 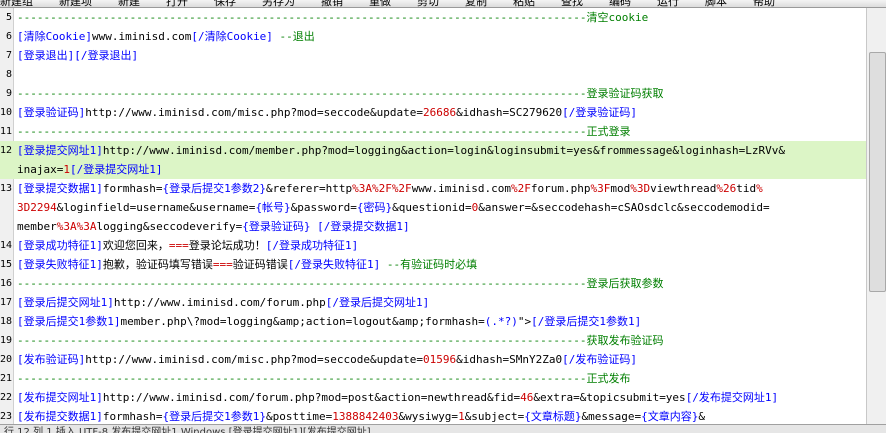 What do you see at coordinates (334, 264) in the screenshot?
I see `code-token: [/登录失败特征1]` at bounding box center [334, 264].